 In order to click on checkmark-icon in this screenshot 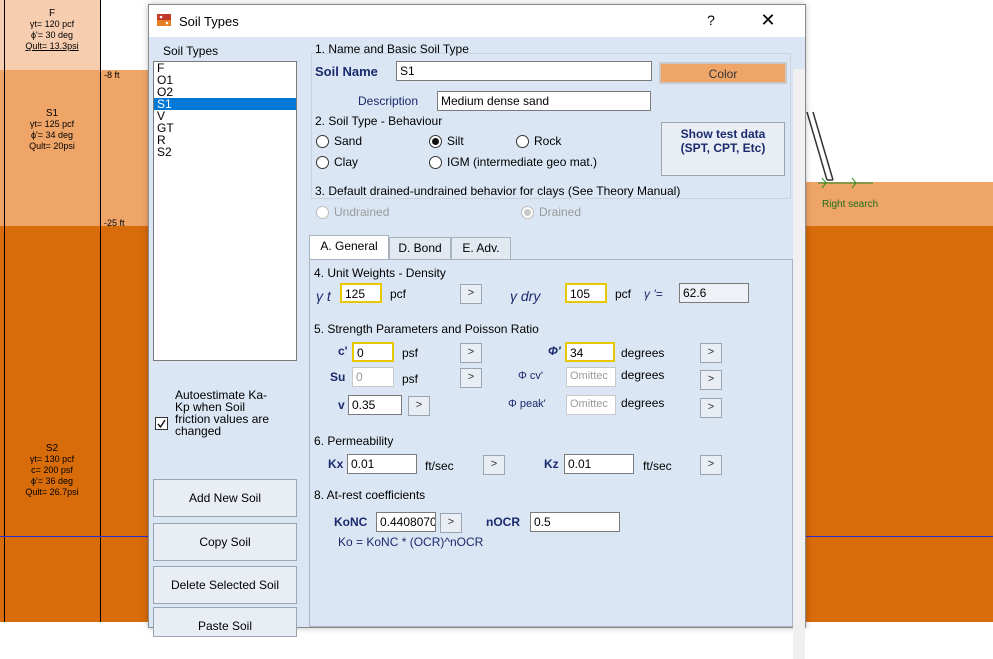, I will do `click(161, 424)`.